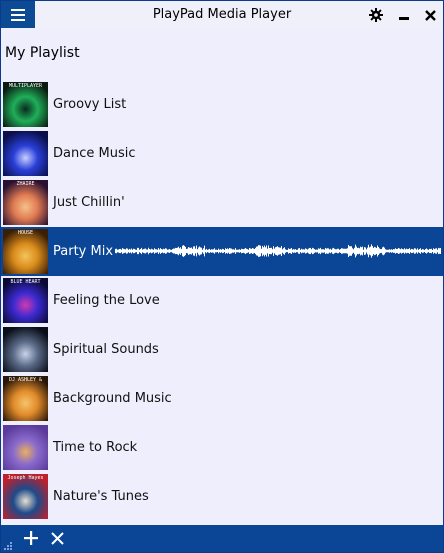 The image size is (444, 553). Describe the element at coordinates (112, 398) in the screenshot. I see `playlist-item-label: Background Music` at that location.